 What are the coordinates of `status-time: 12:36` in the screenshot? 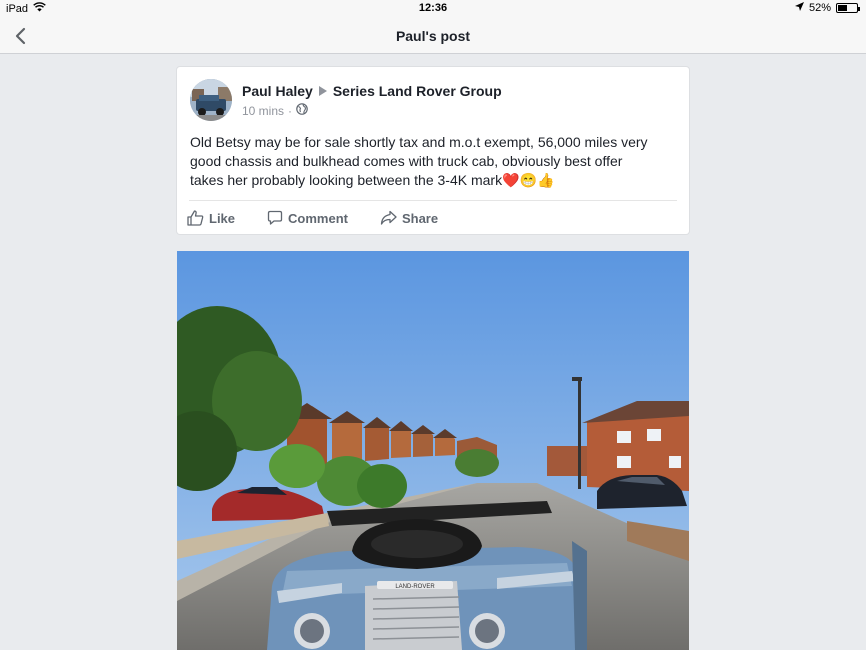 It's located at (433, 8).